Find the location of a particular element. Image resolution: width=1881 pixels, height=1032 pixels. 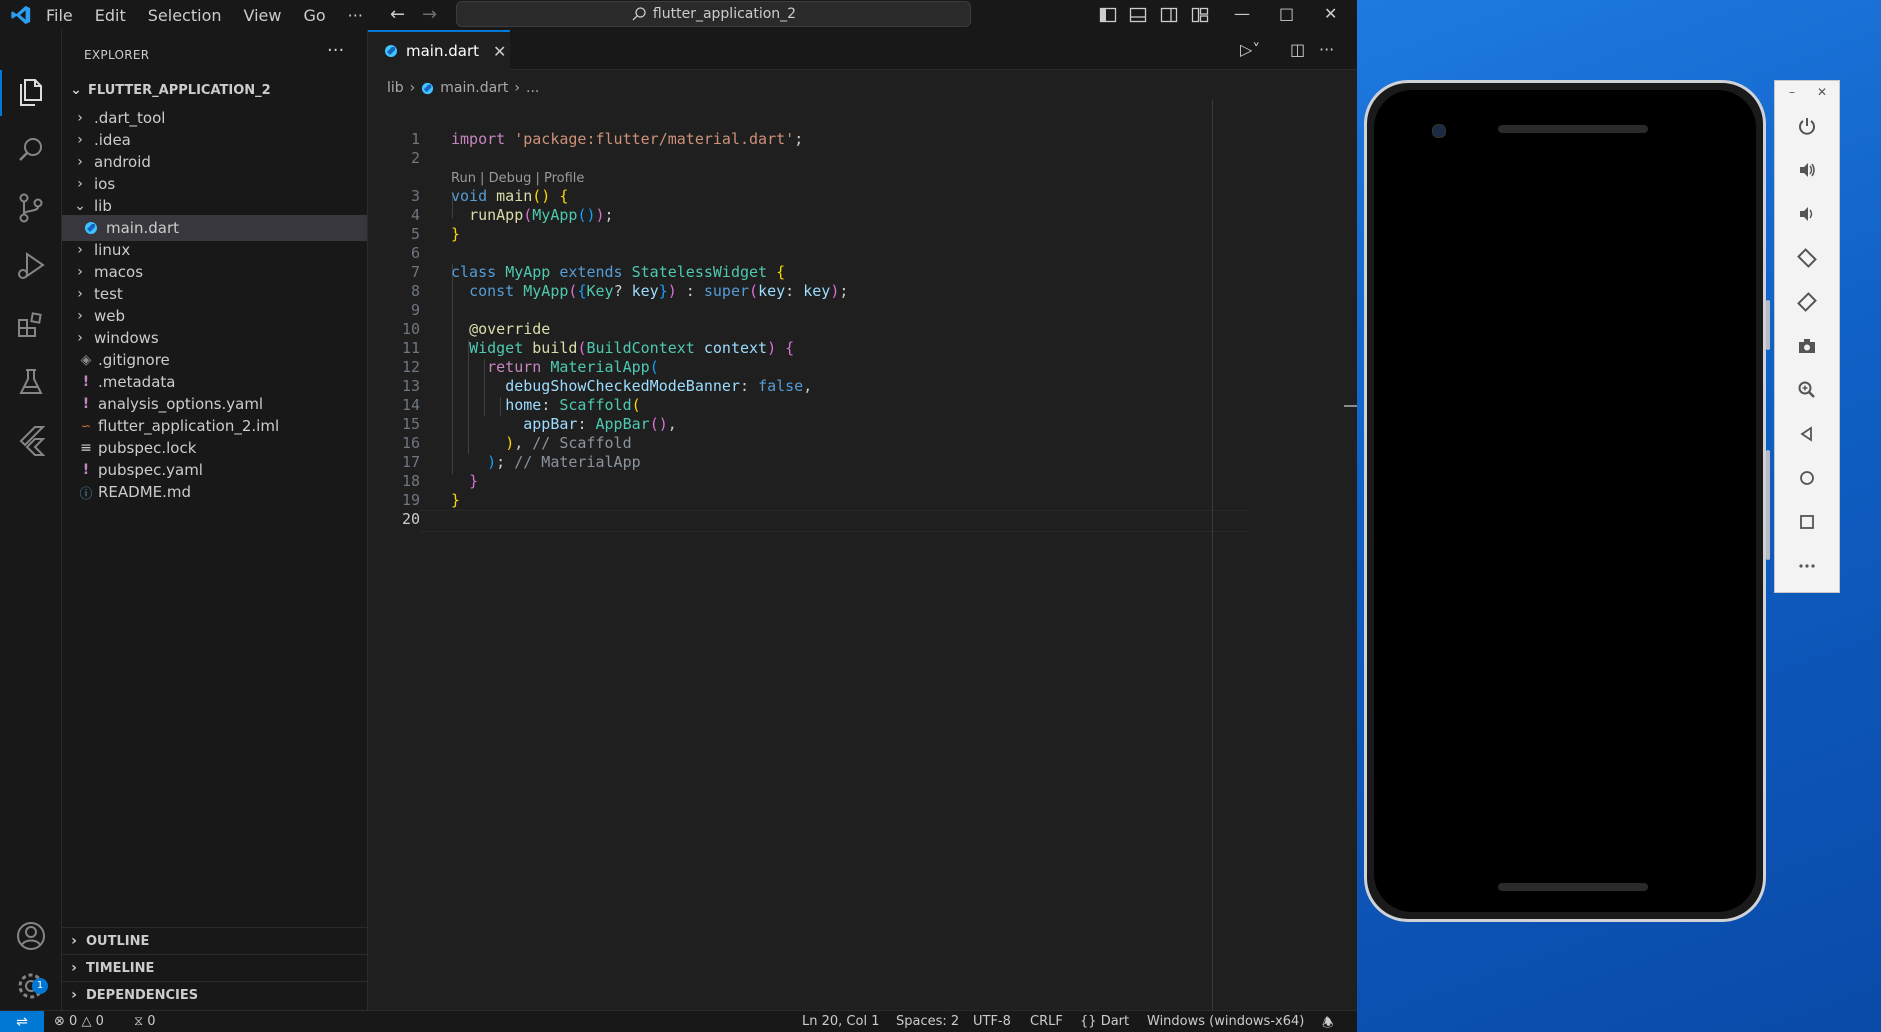

scrollbar-marker is located at coordinates (1350, 406).